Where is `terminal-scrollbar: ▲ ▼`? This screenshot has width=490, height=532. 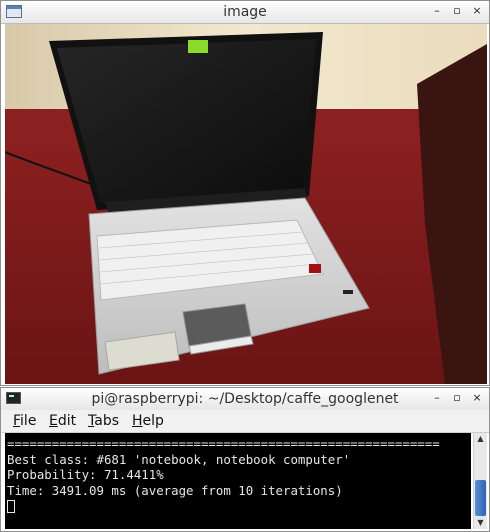
terminal-scrollbar: ▲ ▼ is located at coordinates (480, 481).